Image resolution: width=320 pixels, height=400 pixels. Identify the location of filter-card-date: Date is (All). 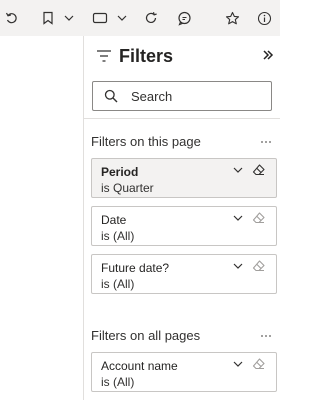
(184, 226).